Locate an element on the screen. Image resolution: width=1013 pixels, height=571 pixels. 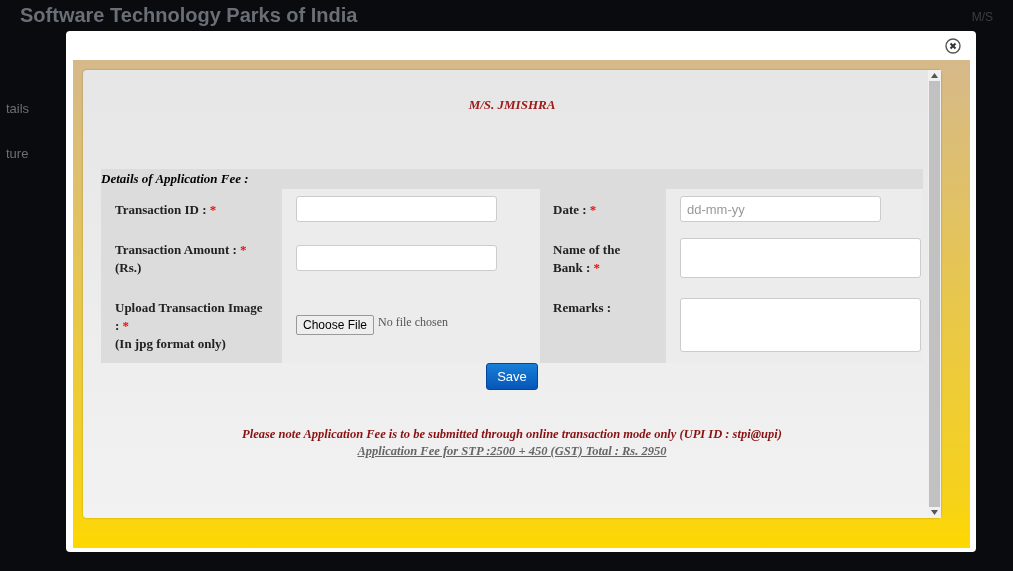
field-label: Transaction Amount : * (Rs.) is located at coordinates (191, 258).